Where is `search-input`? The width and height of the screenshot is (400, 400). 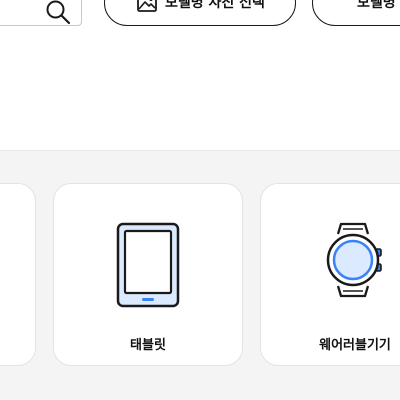 search-input is located at coordinates (41, 13).